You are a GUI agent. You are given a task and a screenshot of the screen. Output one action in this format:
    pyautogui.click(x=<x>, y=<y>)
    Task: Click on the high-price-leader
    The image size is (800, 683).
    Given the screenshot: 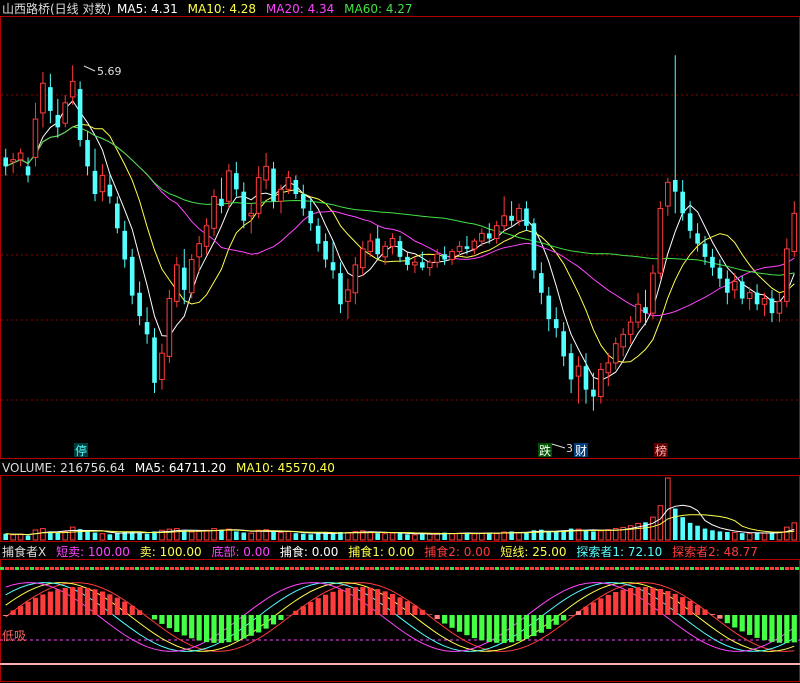 What is the action you would take?
    pyautogui.click(x=89, y=68)
    